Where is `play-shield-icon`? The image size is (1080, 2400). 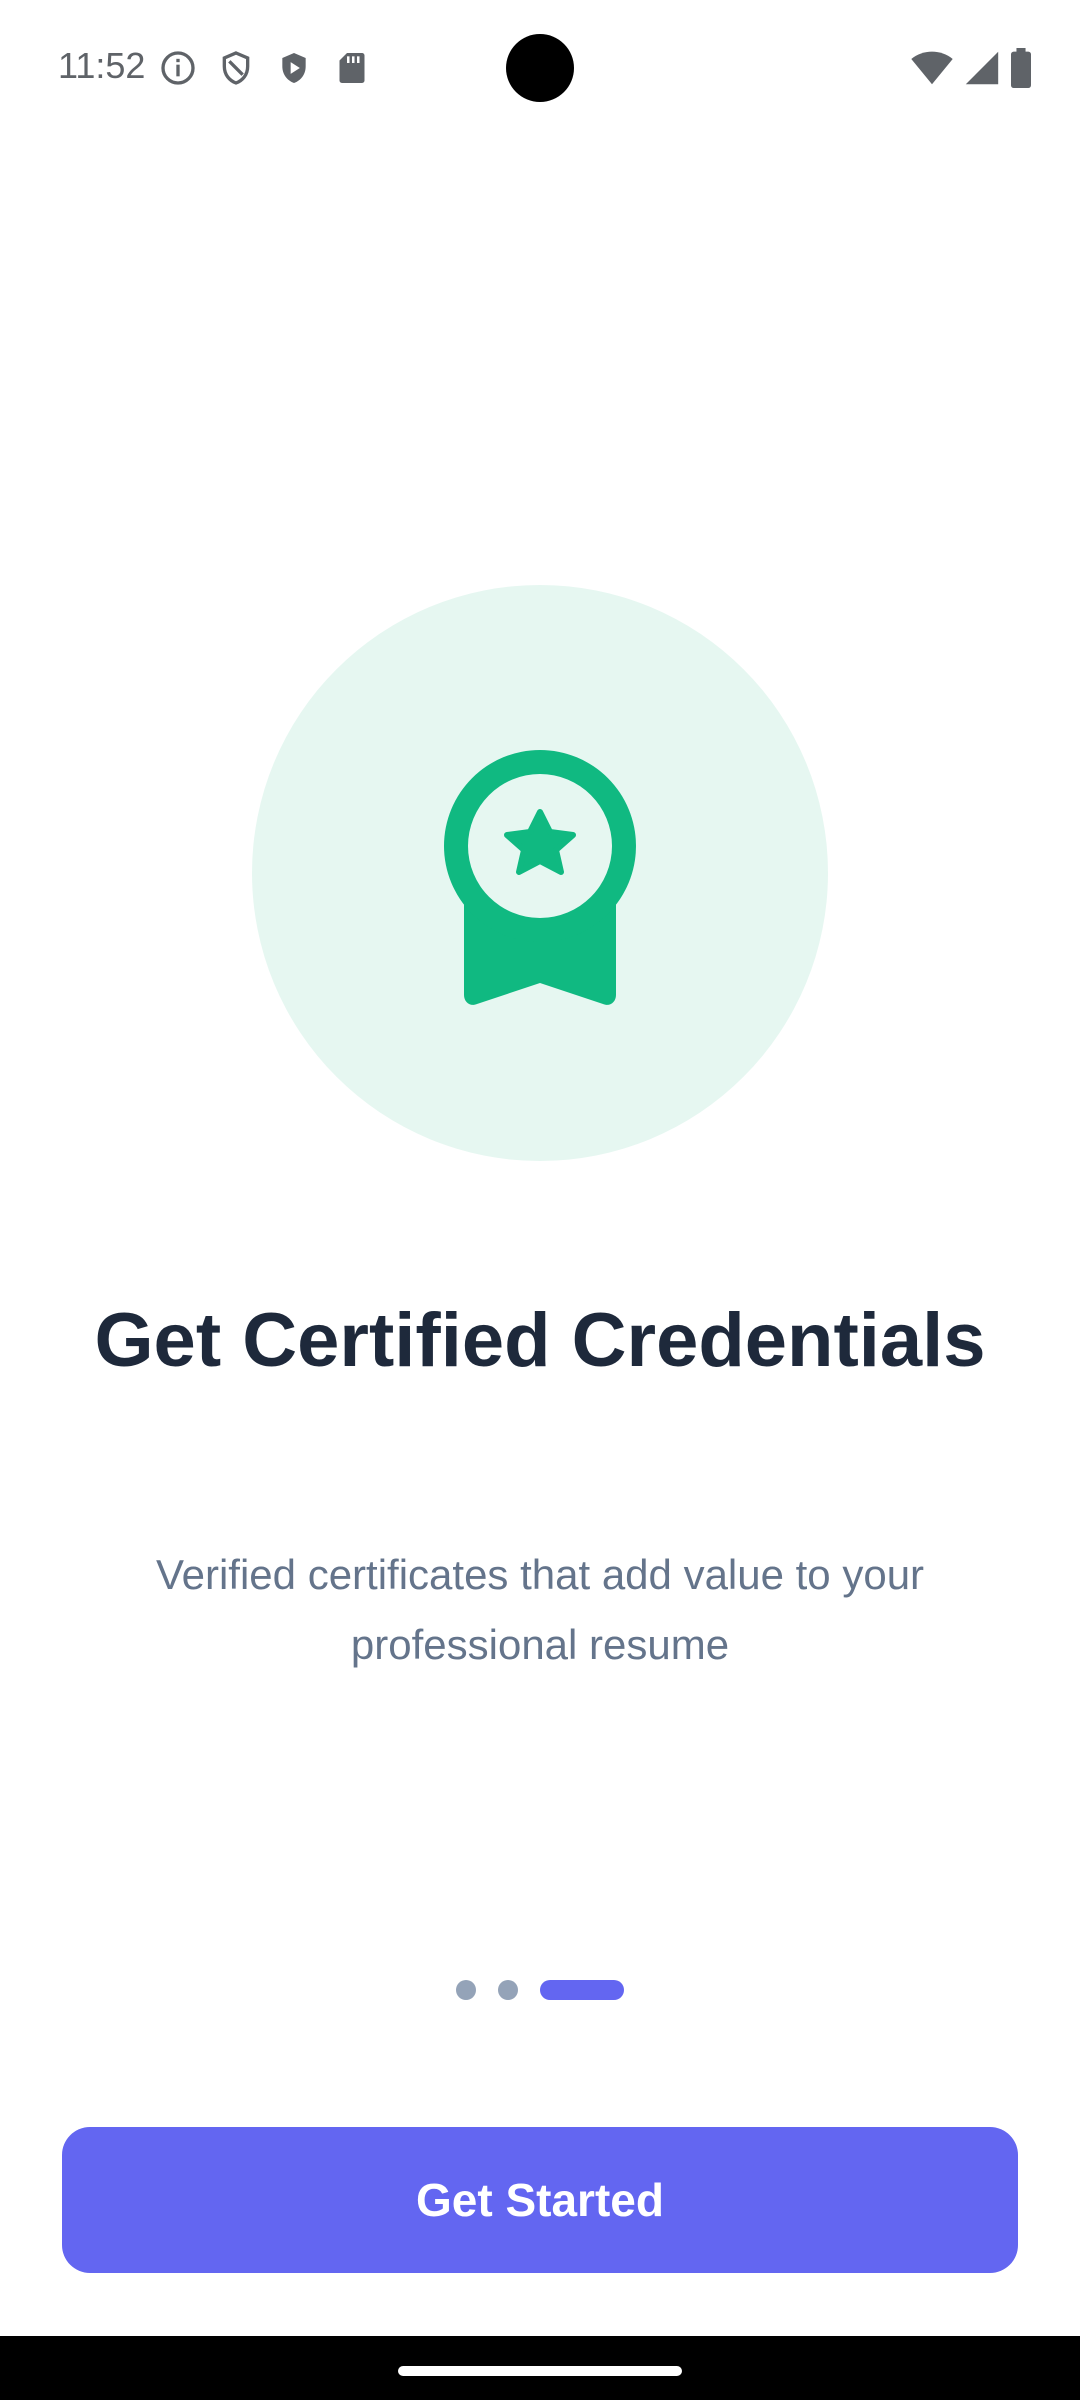 play-shield-icon is located at coordinates (294, 68).